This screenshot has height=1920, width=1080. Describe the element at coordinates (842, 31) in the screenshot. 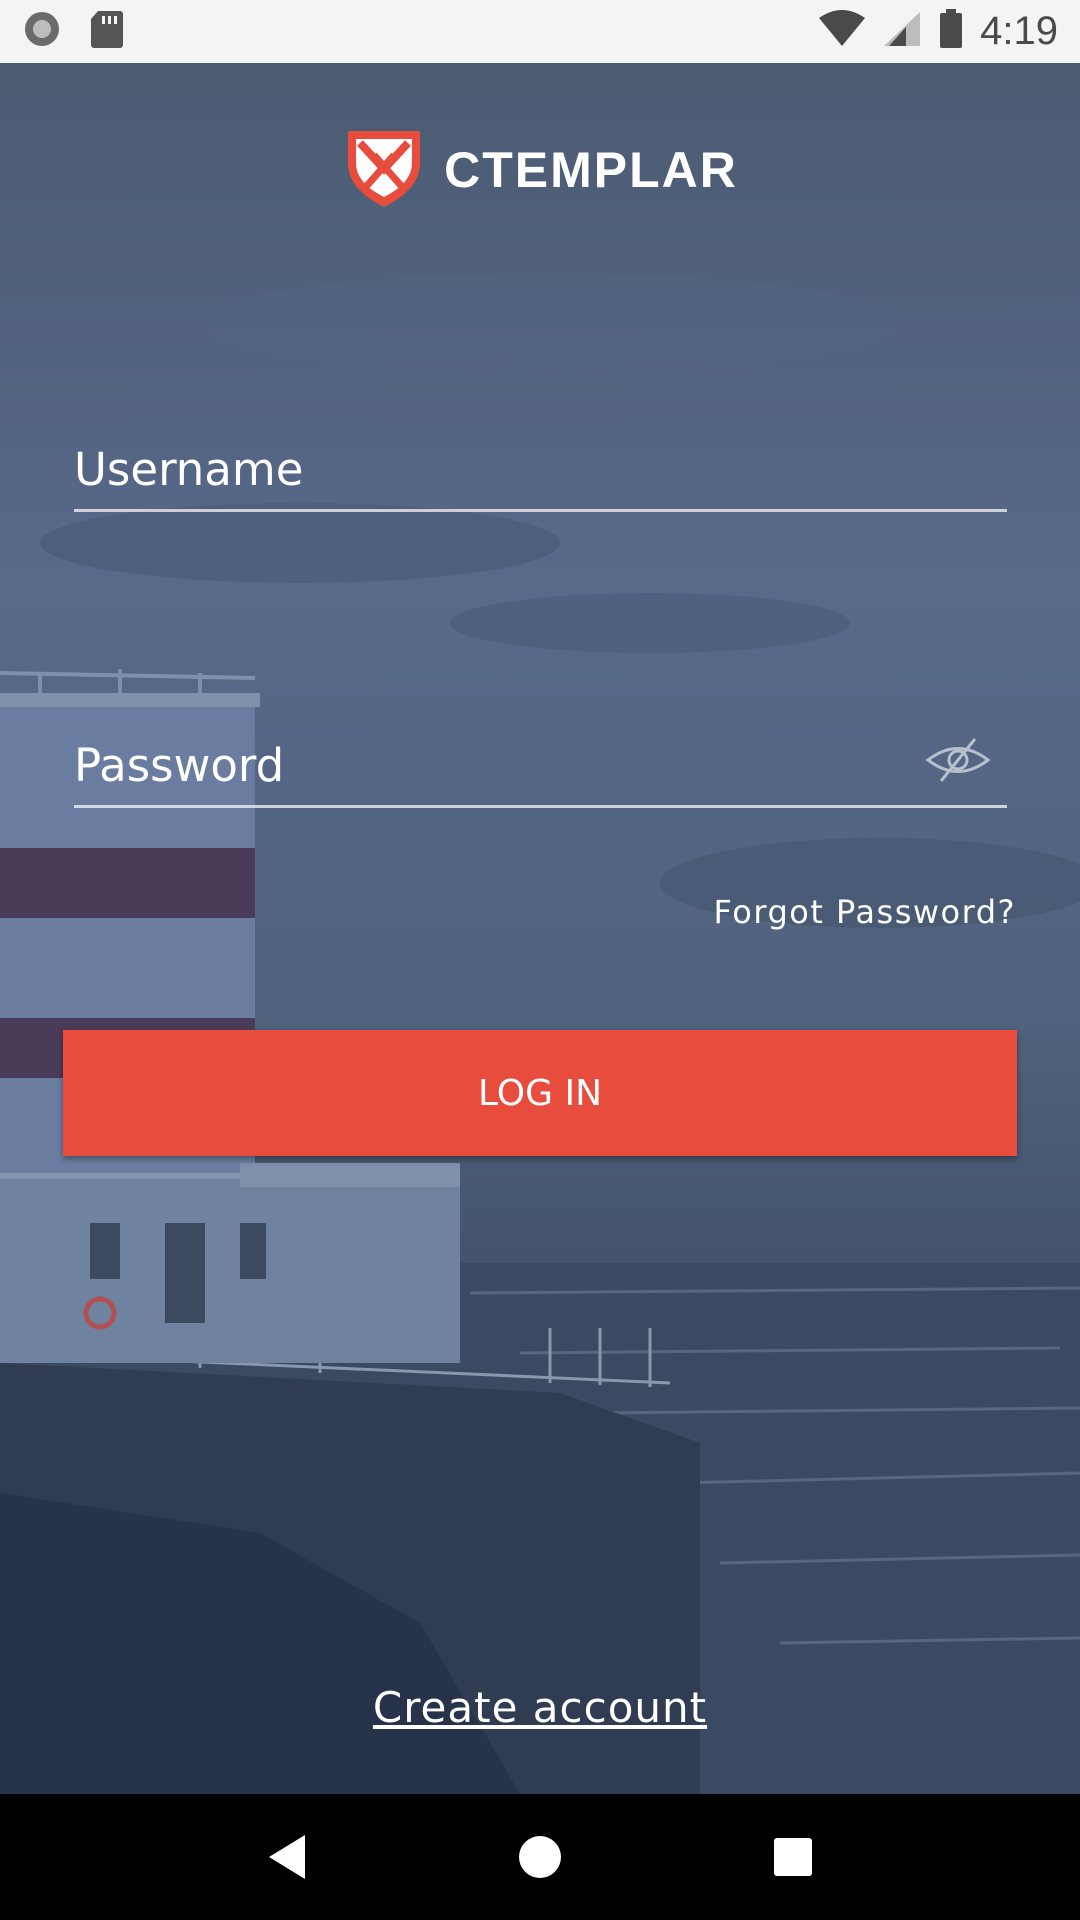

I see `wifi-icon` at that location.